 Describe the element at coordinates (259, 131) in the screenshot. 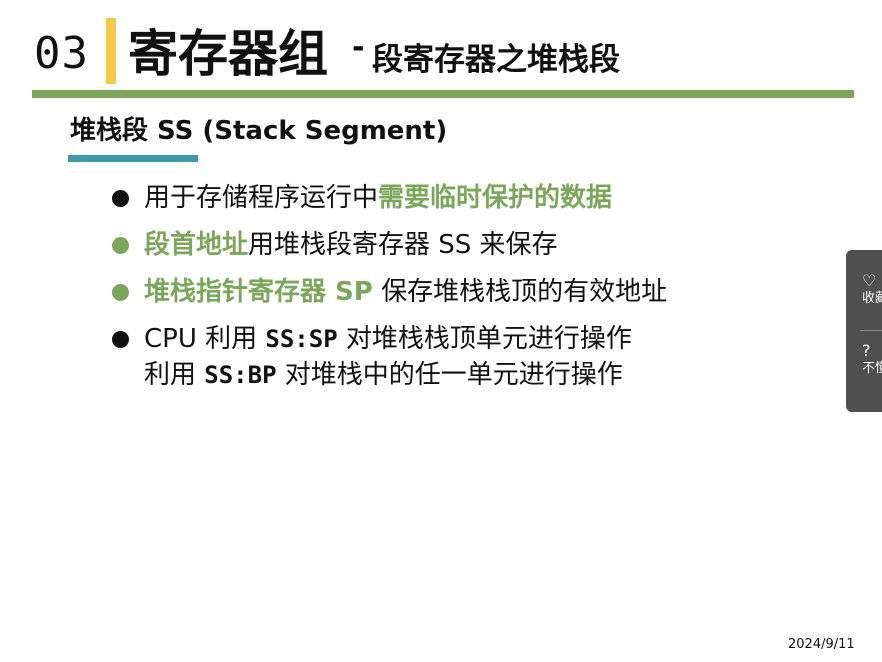

I see `section-heading: 堆栈段 SS (Stack Segment)` at that location.